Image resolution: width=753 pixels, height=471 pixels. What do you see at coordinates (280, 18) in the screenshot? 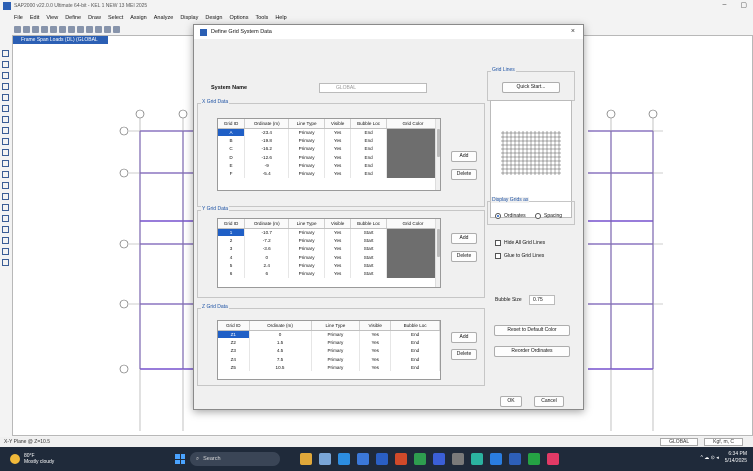
I see `menu-help: Help` at bounding box center [280, 18].